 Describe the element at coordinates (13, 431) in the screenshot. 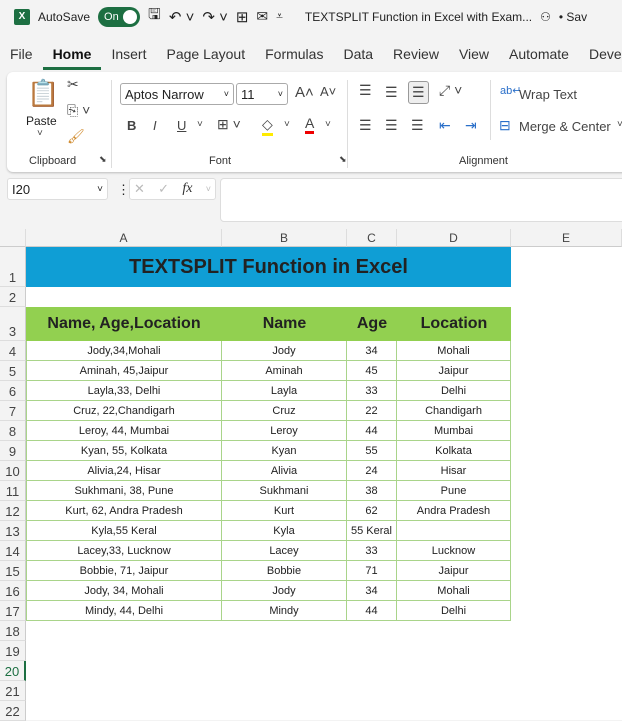

I see `row-header-8: 8` at that location.